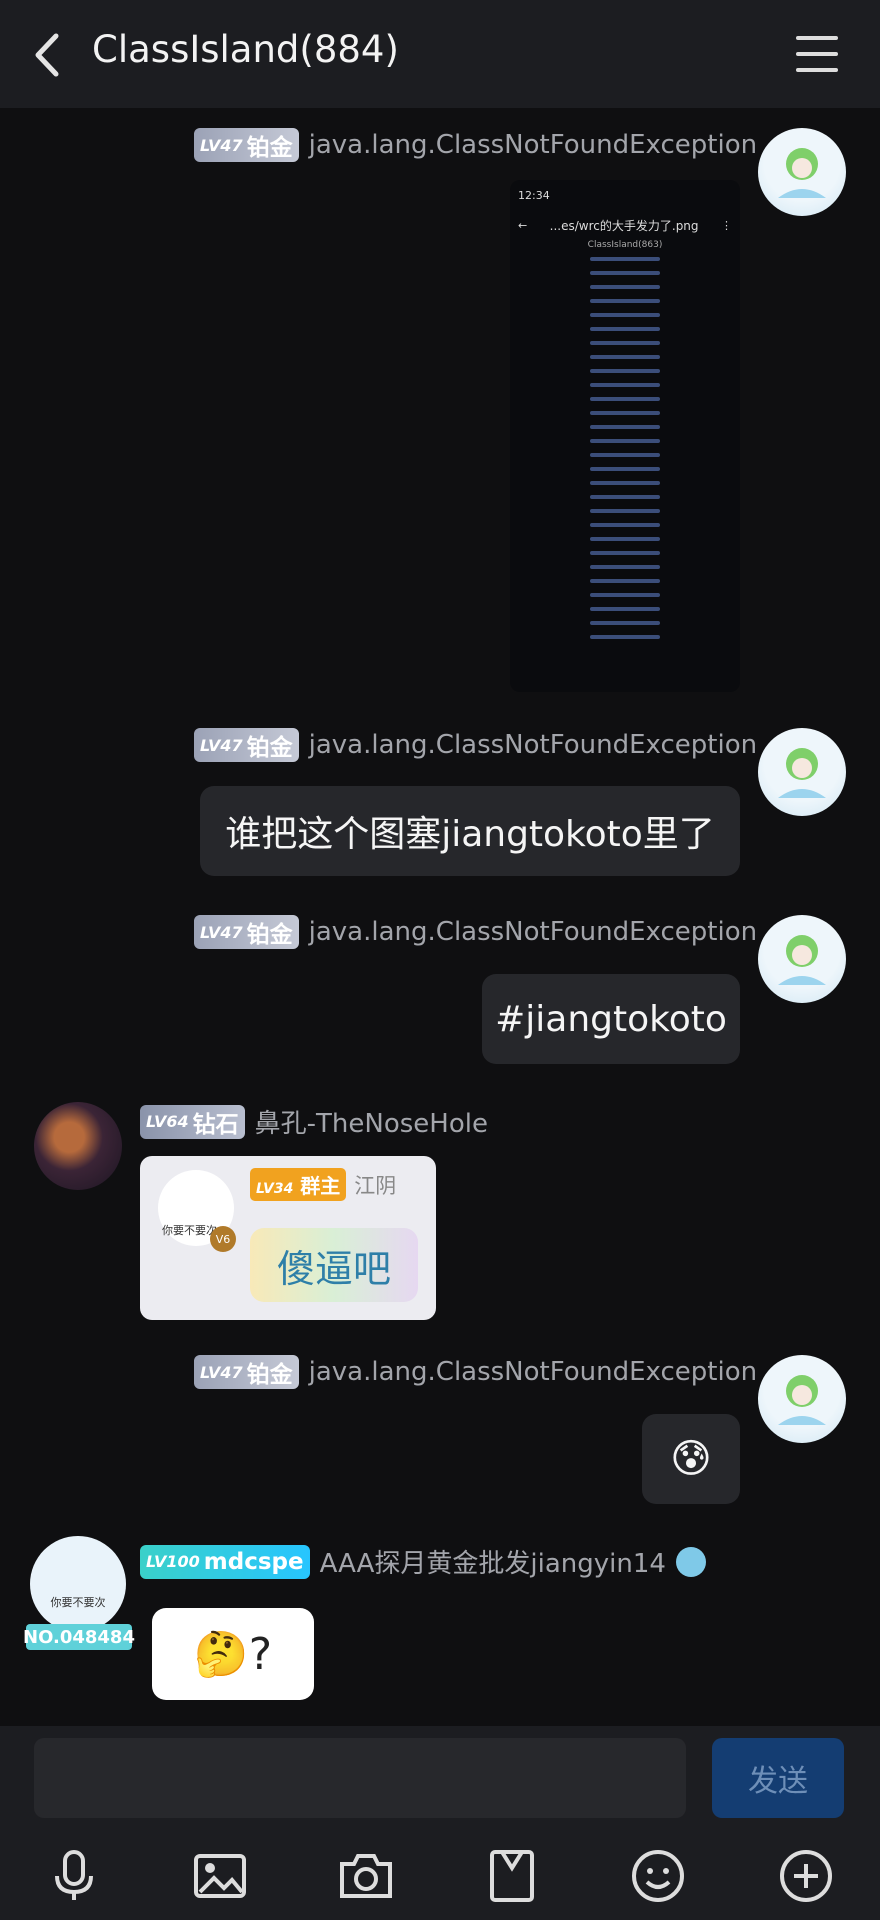  I want to click on sender-name: 鼻孔-TheNoseHole, so click(371, 1124).